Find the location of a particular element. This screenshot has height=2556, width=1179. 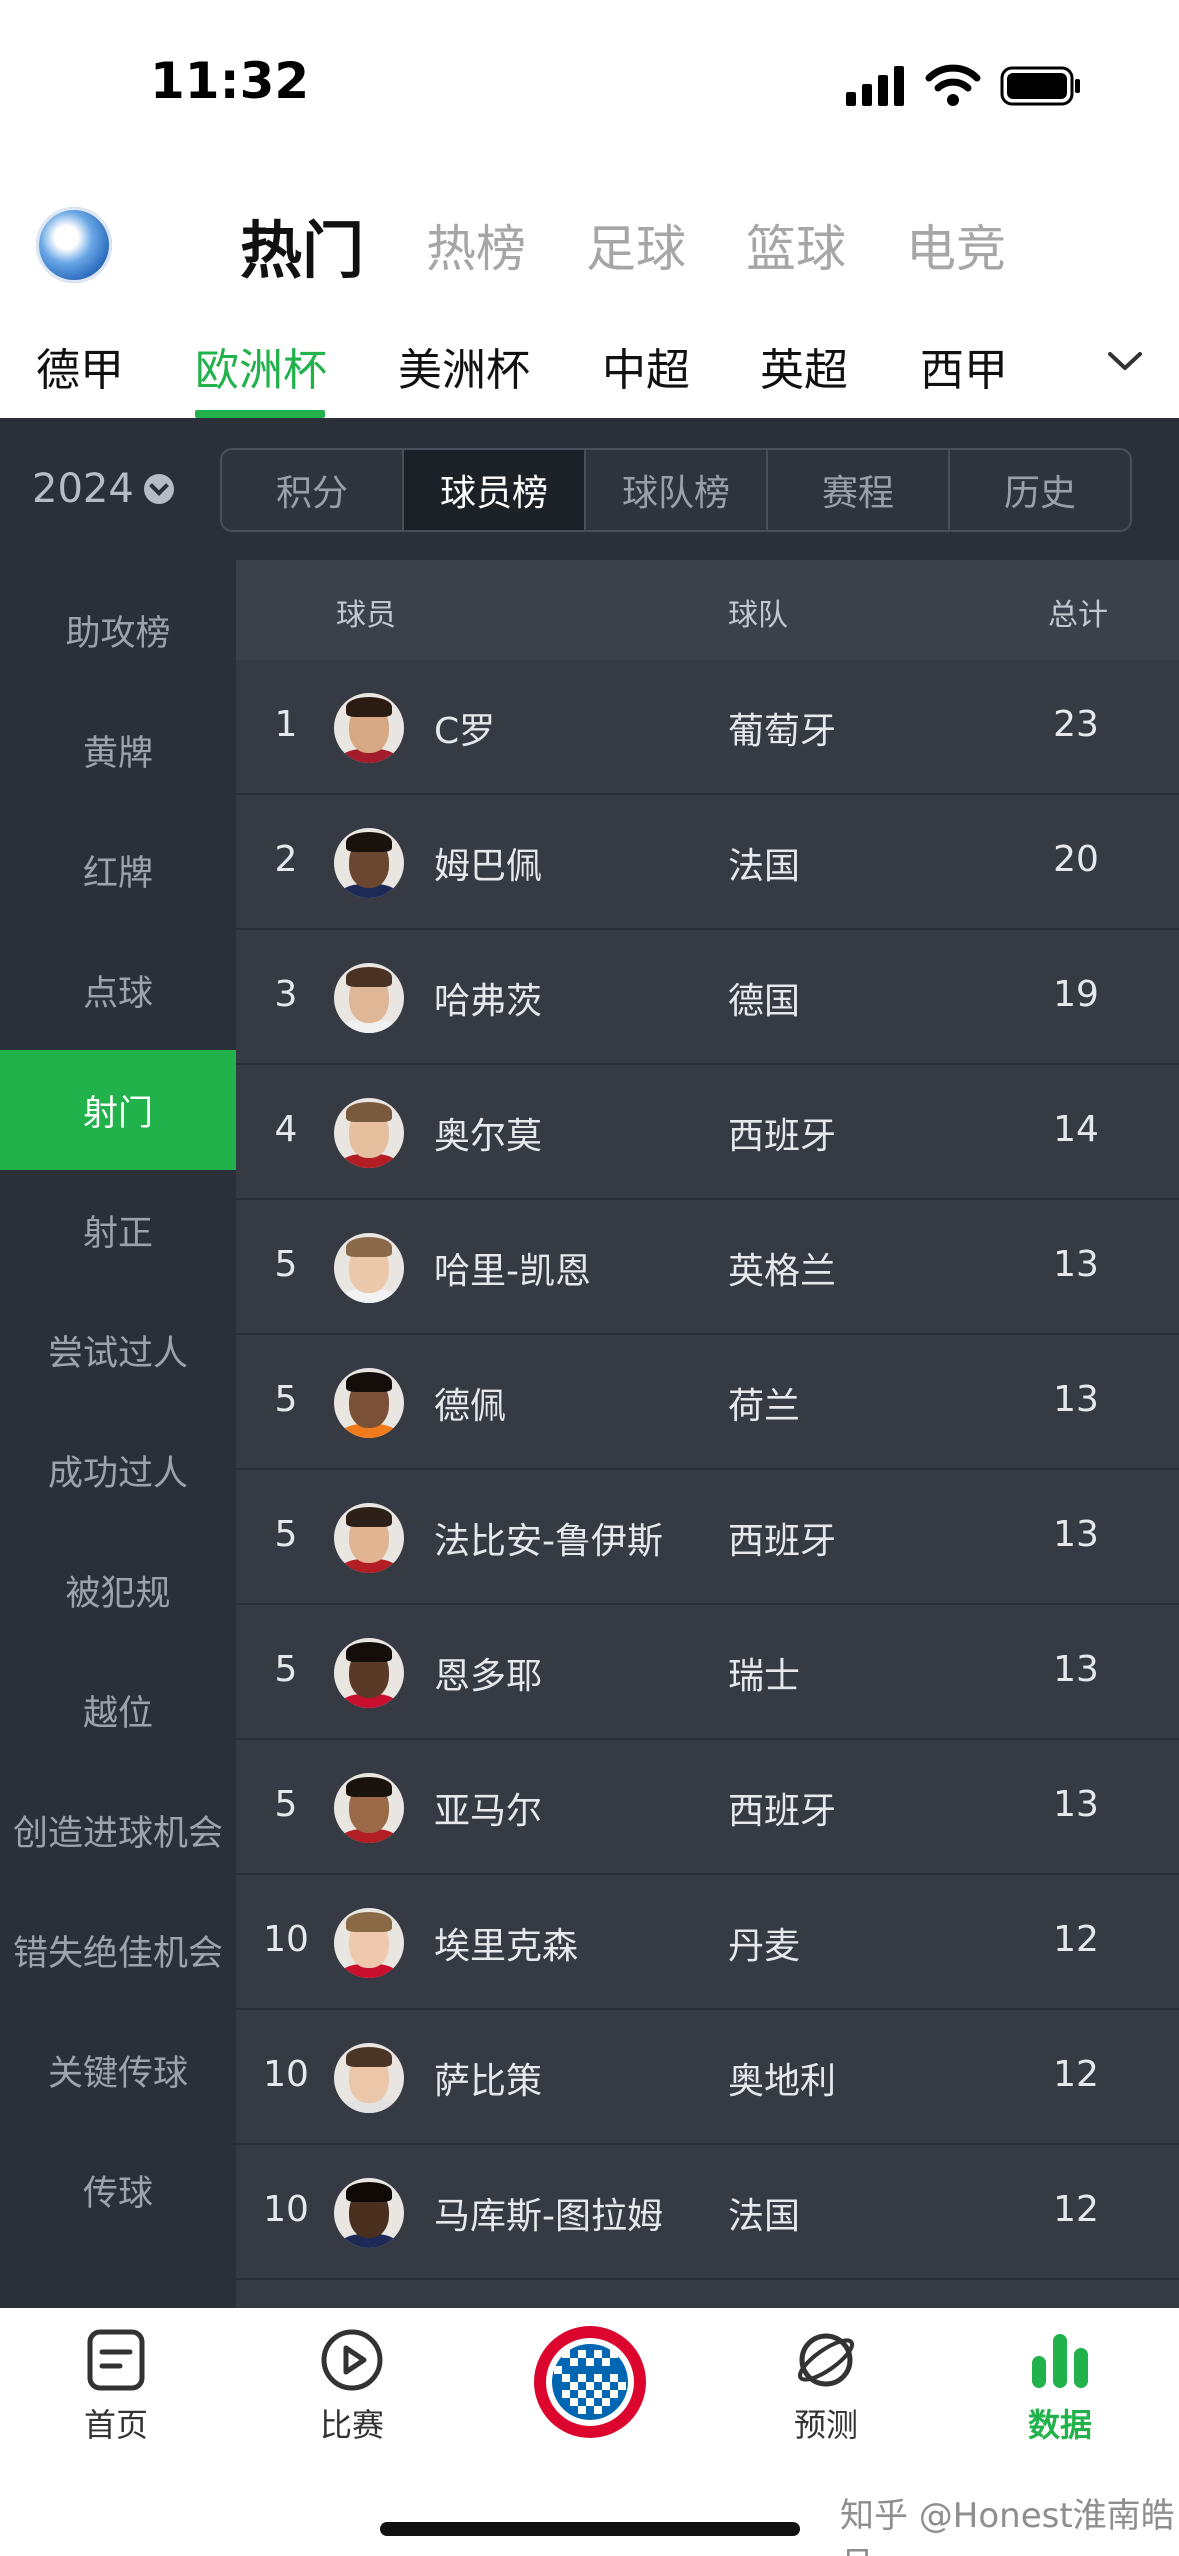

table-row: 5 法比安-鲁伊斯 西班牙 13 is located at coordinates (707, 1537).